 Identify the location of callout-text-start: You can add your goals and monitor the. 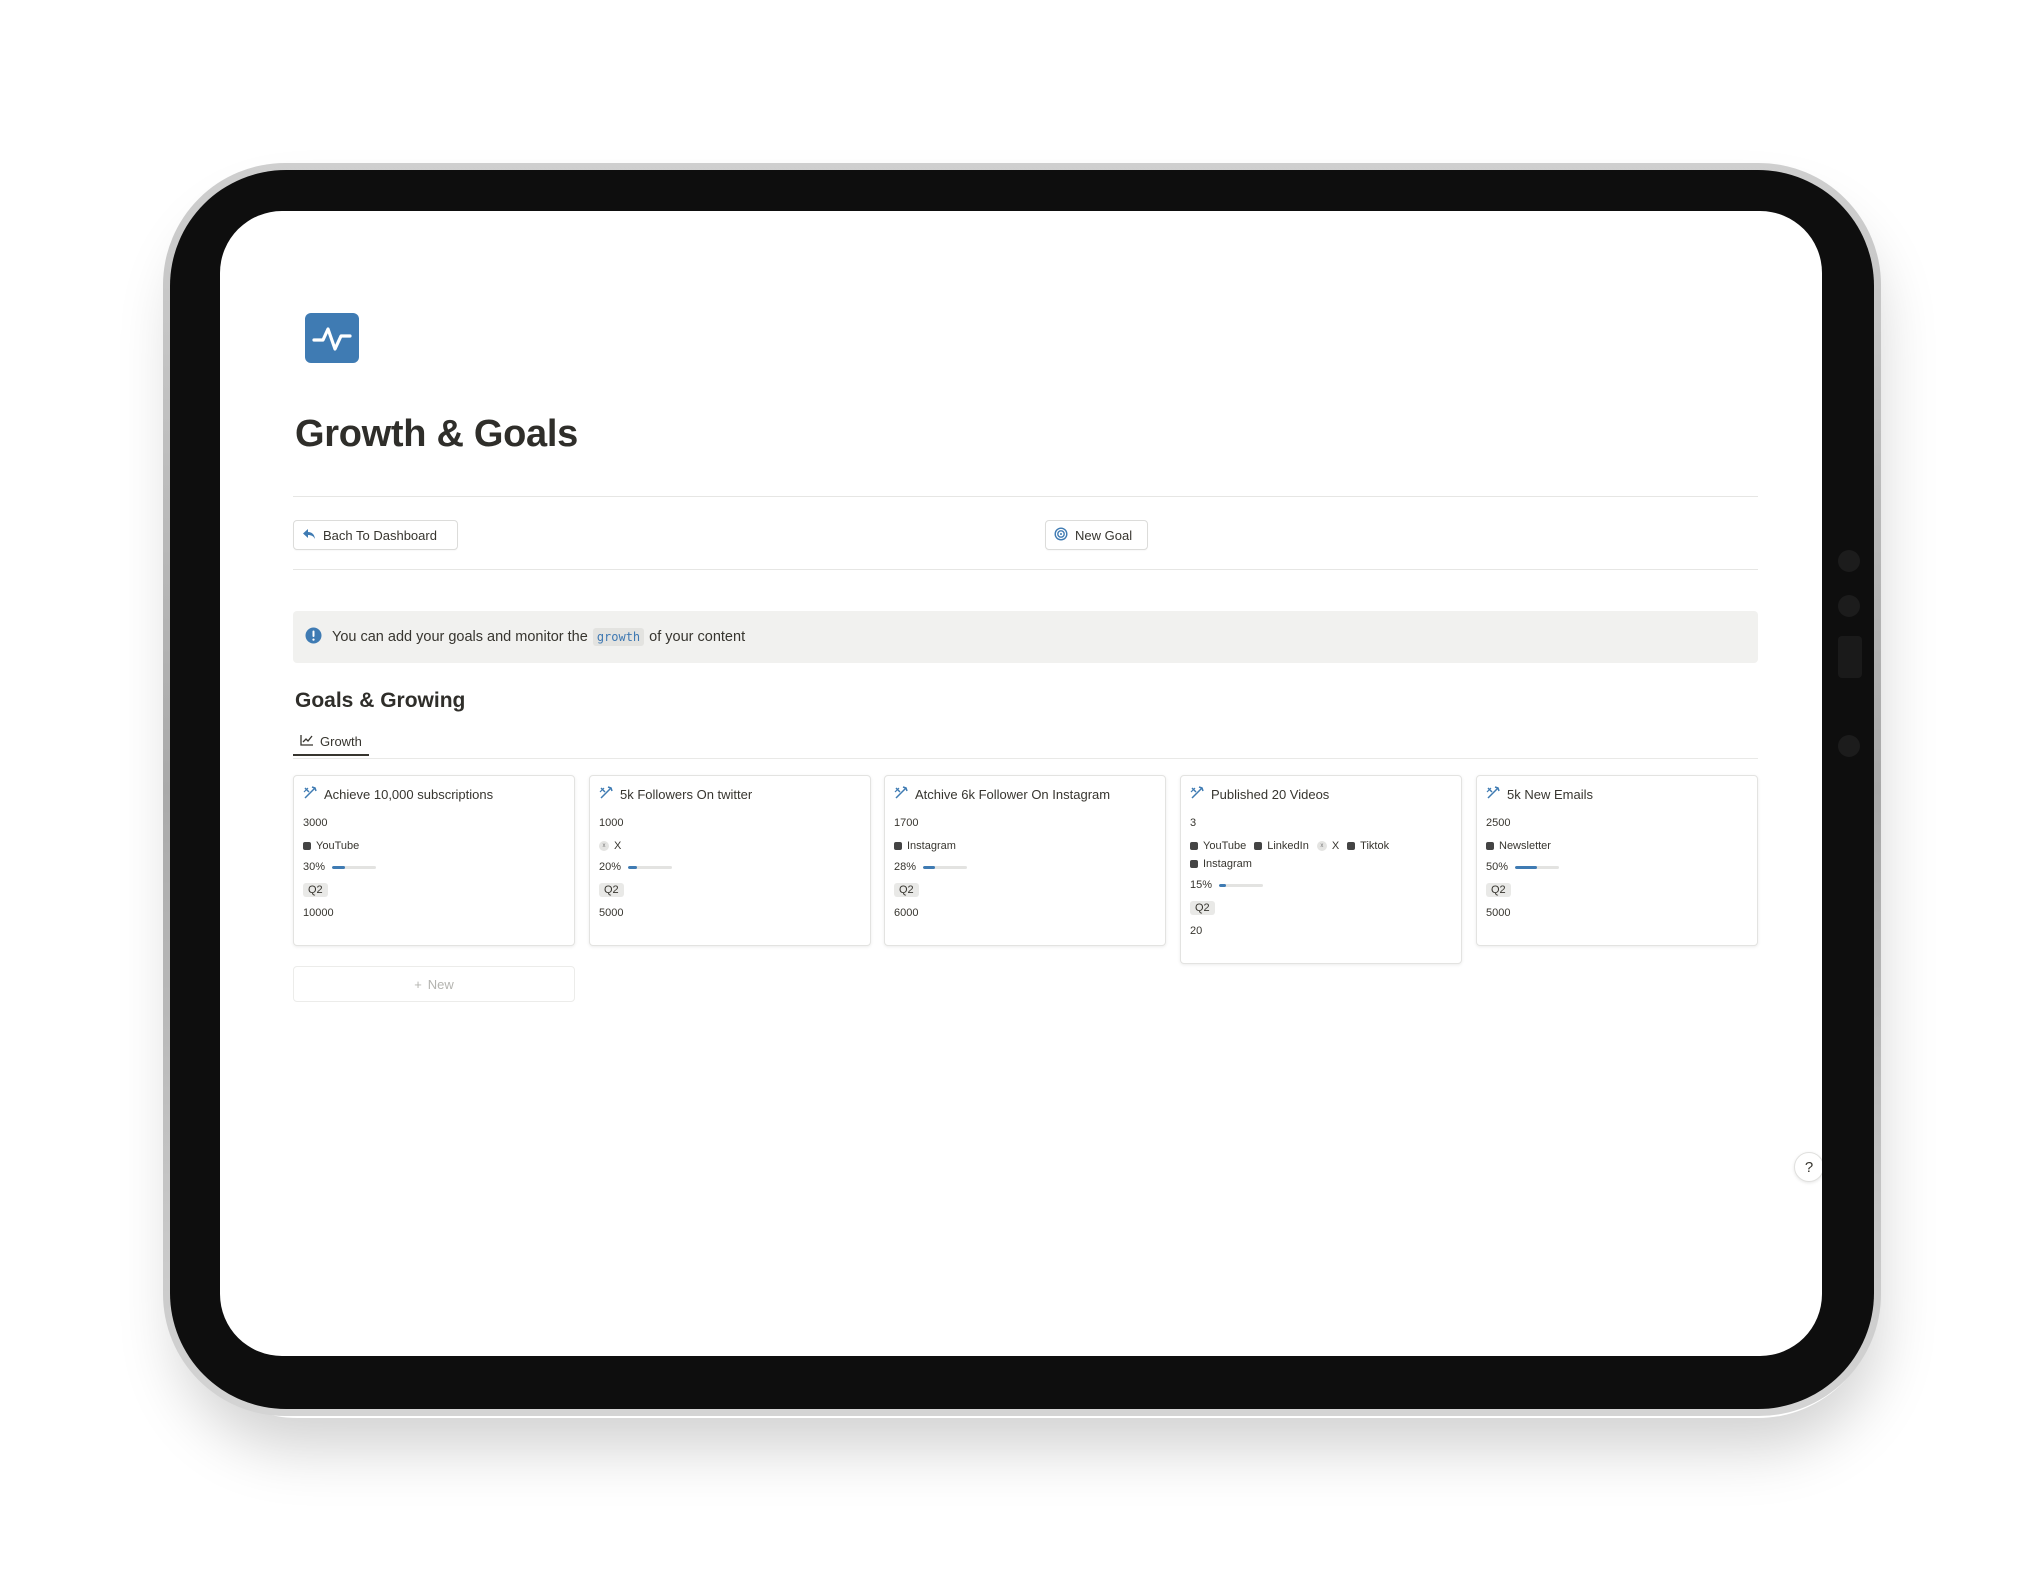
(460, 637).